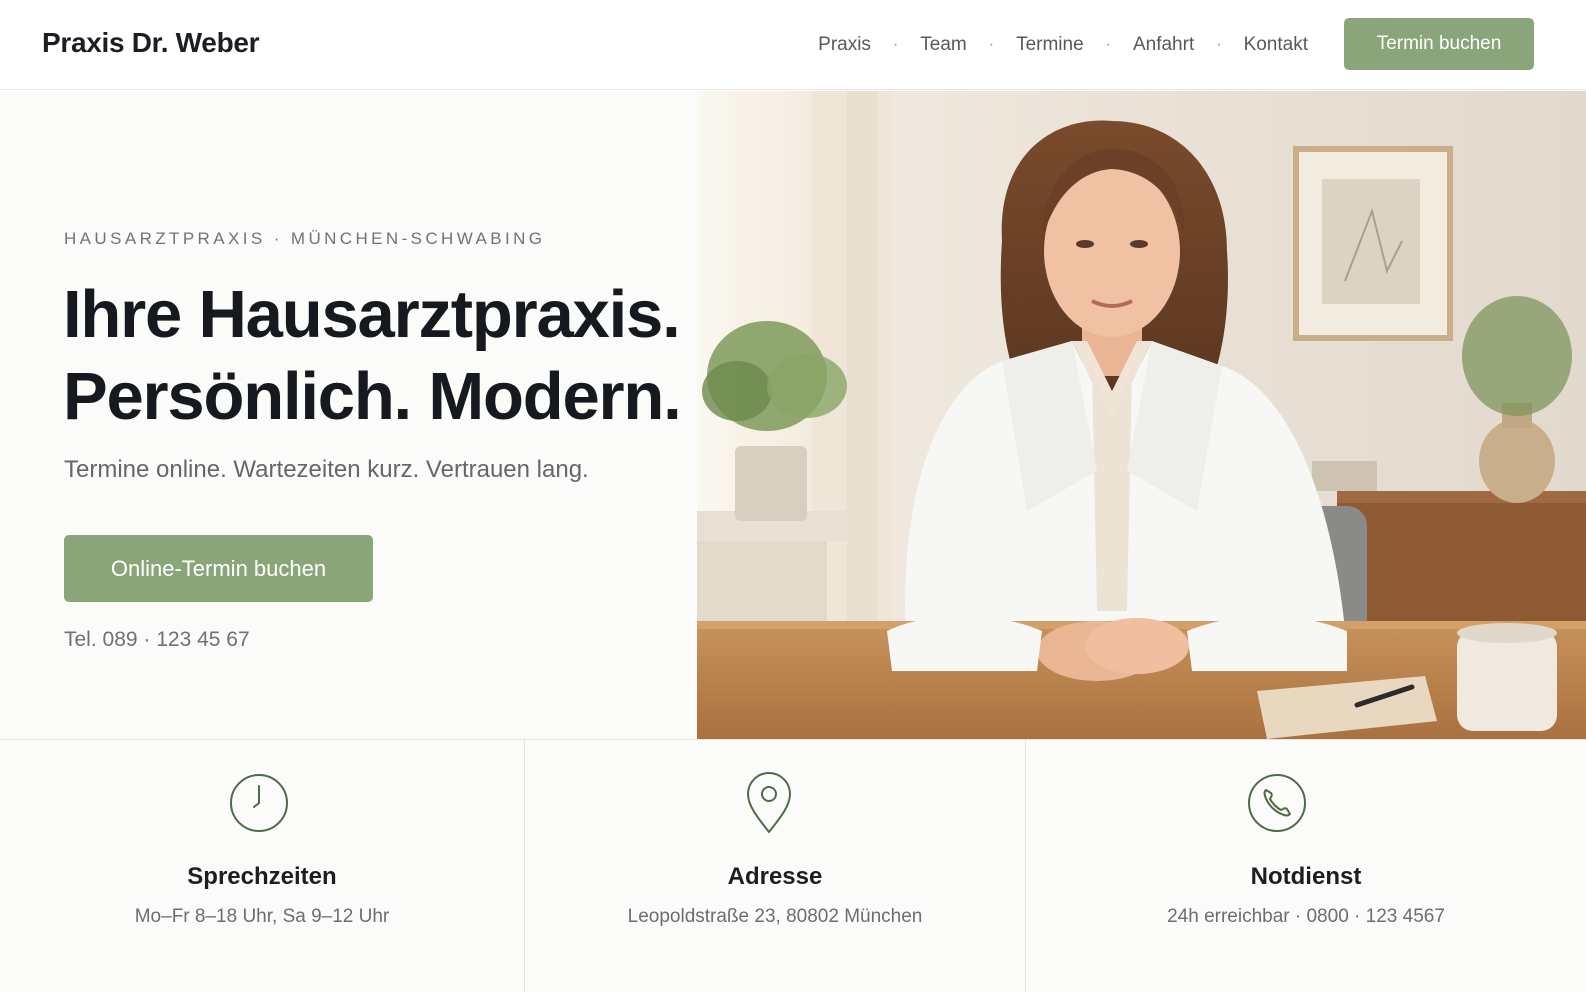 The width and height of the screenshot is (1586, 992). Describe the element at coordinates (769, 803) in the screenshot. I see `map-pin-icon` at that location.